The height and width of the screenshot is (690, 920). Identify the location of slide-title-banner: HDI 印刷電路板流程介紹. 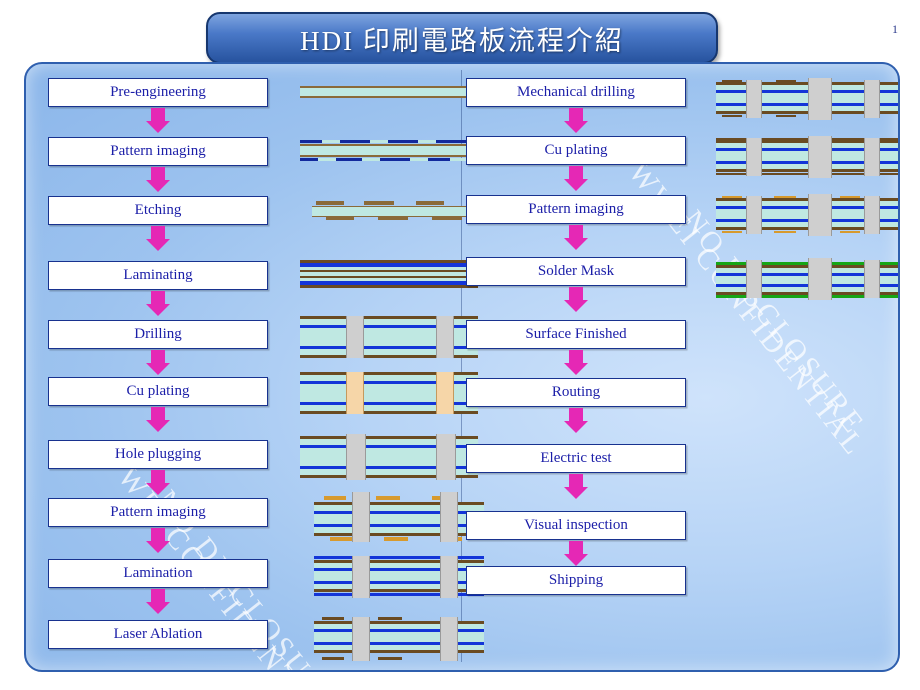
(462, 38).